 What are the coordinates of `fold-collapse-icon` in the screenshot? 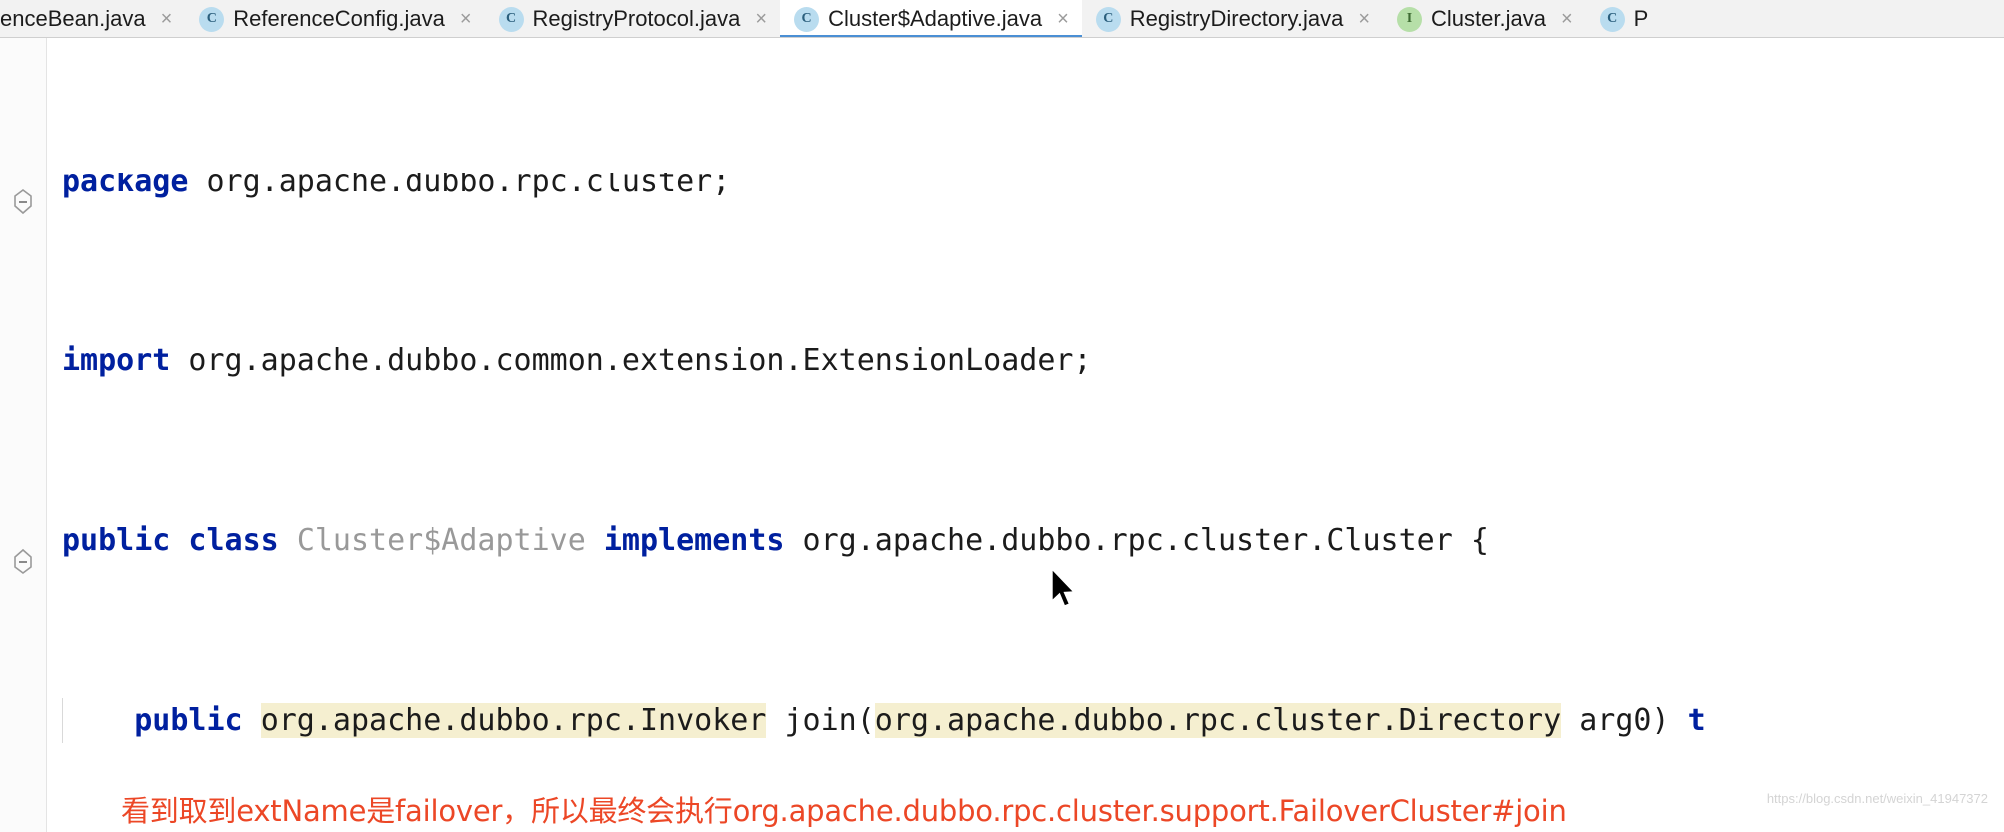 It's located at (23, 202).